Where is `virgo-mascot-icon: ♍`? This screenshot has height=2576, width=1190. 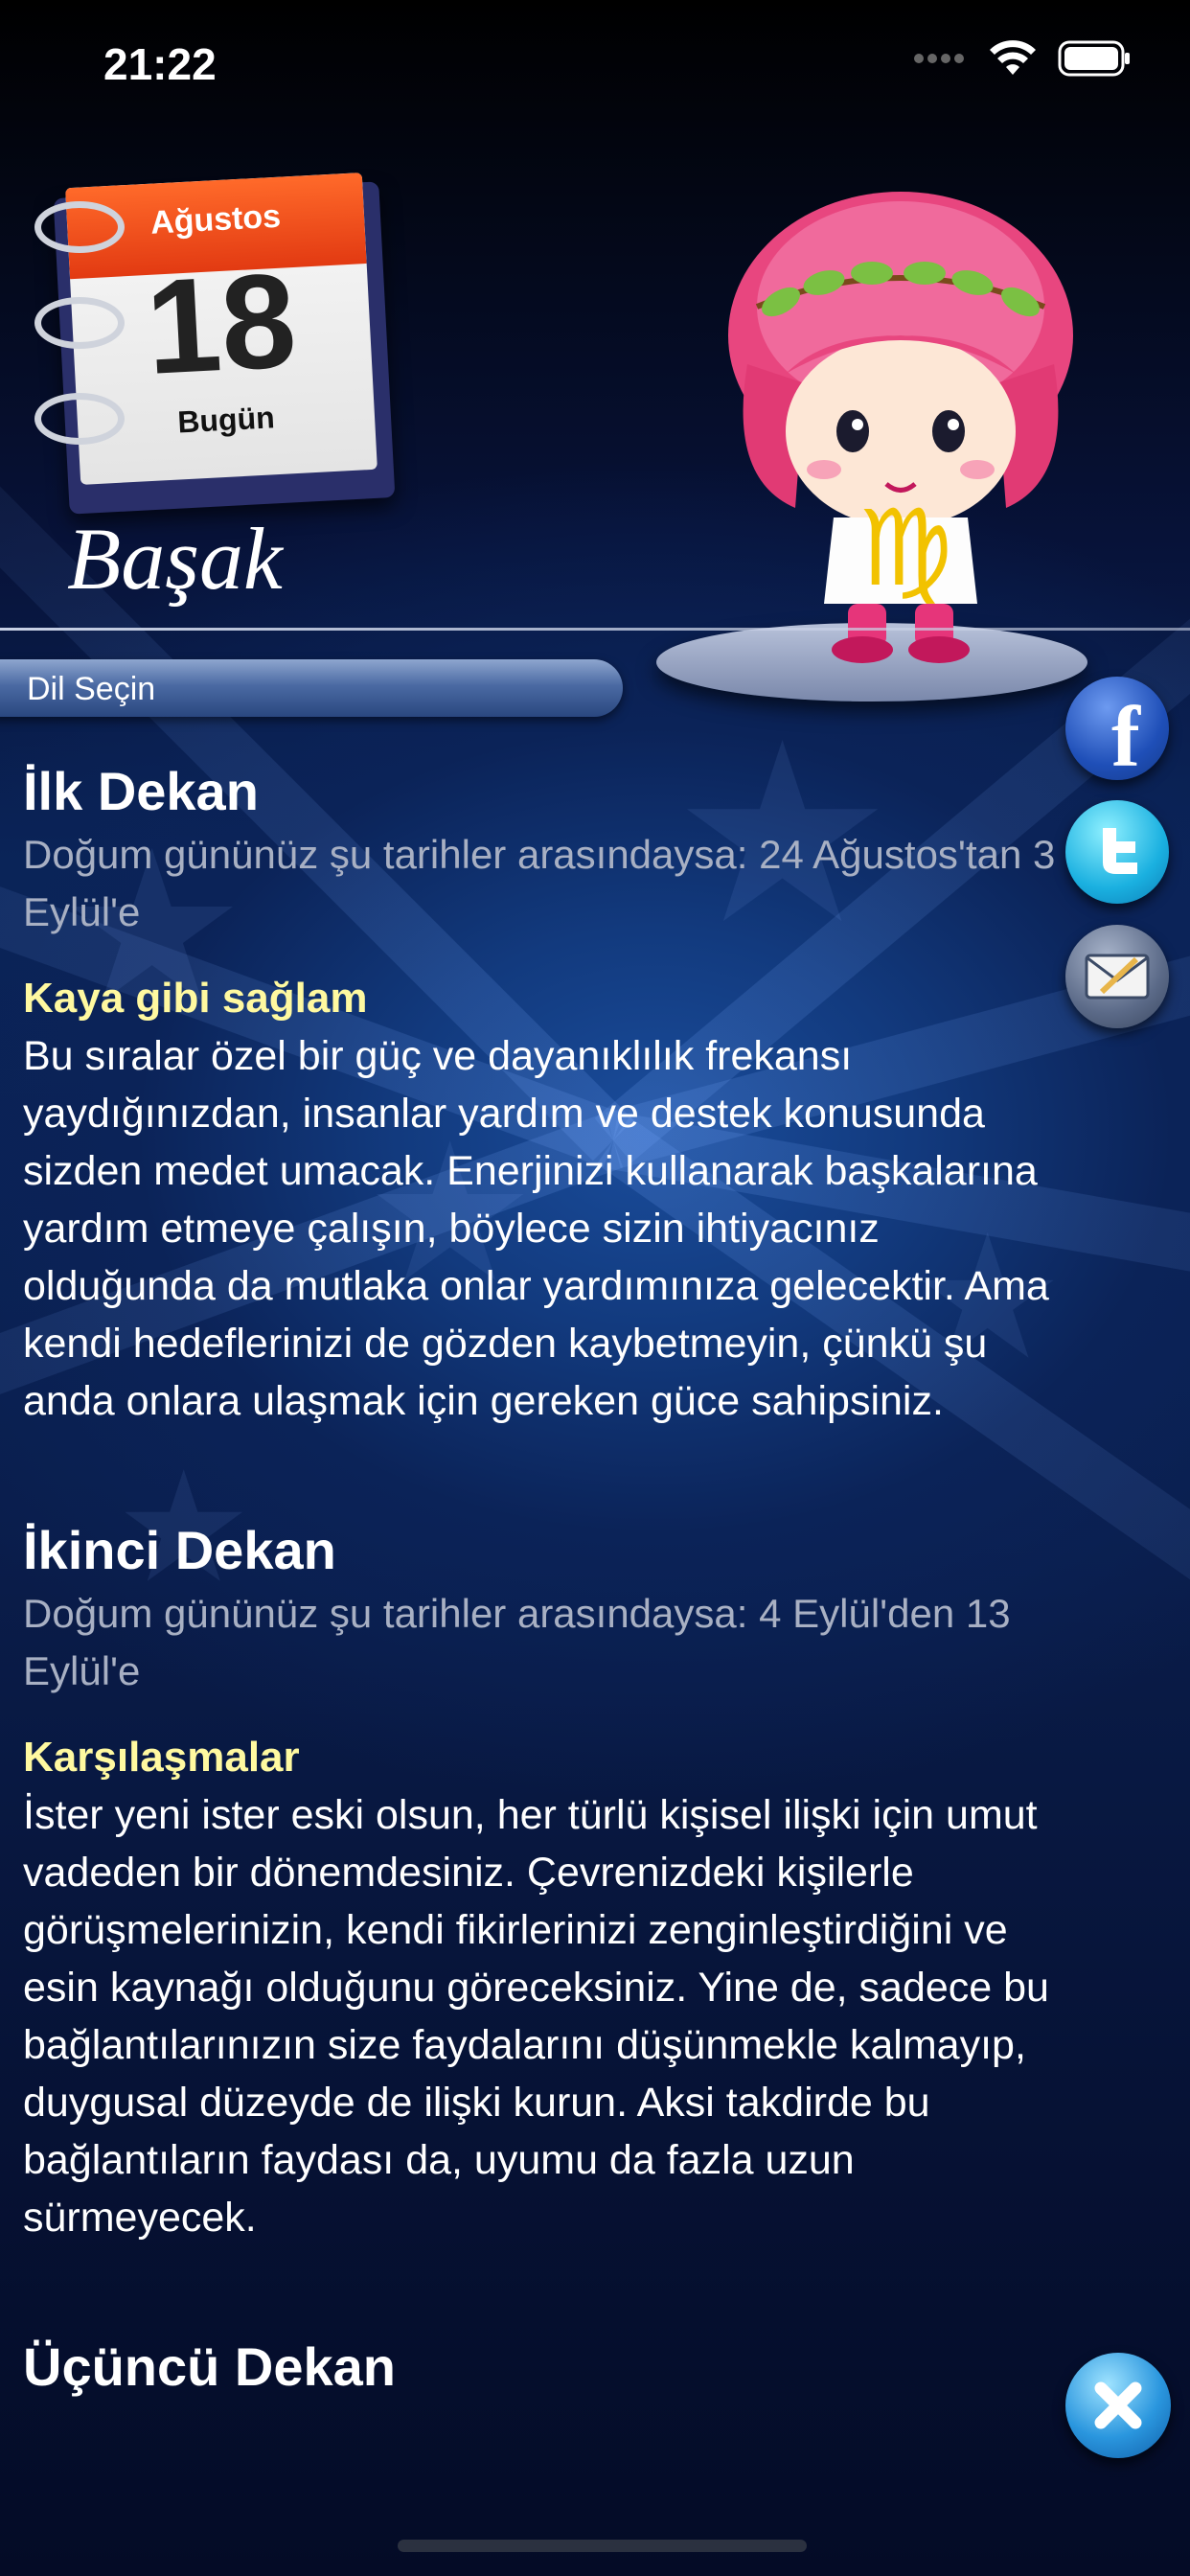 virgo-mascot-icon: ♍ is located at coordinates (901, 427).